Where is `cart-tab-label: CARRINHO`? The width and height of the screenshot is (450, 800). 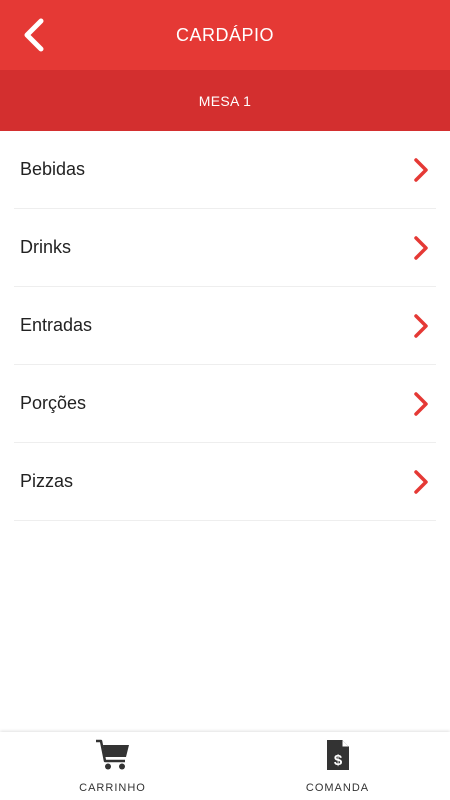
cart-tab-label: CARRINHO is located at coordinates (112, 788).